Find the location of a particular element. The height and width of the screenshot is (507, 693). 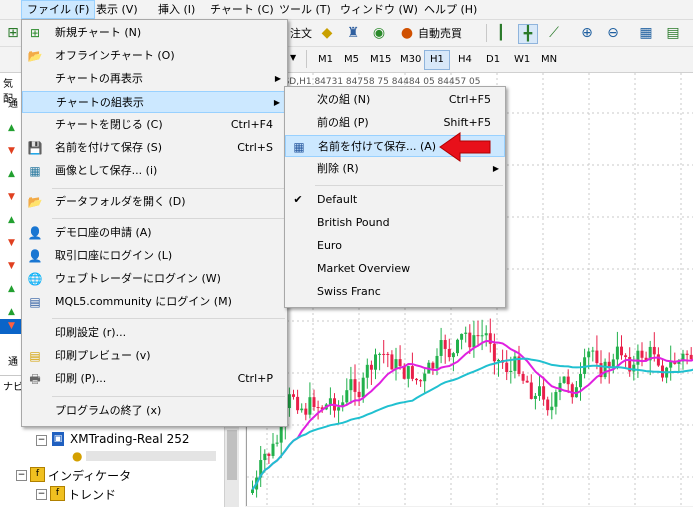

timeframe-mn: MN is located at coordinates (549, 60).